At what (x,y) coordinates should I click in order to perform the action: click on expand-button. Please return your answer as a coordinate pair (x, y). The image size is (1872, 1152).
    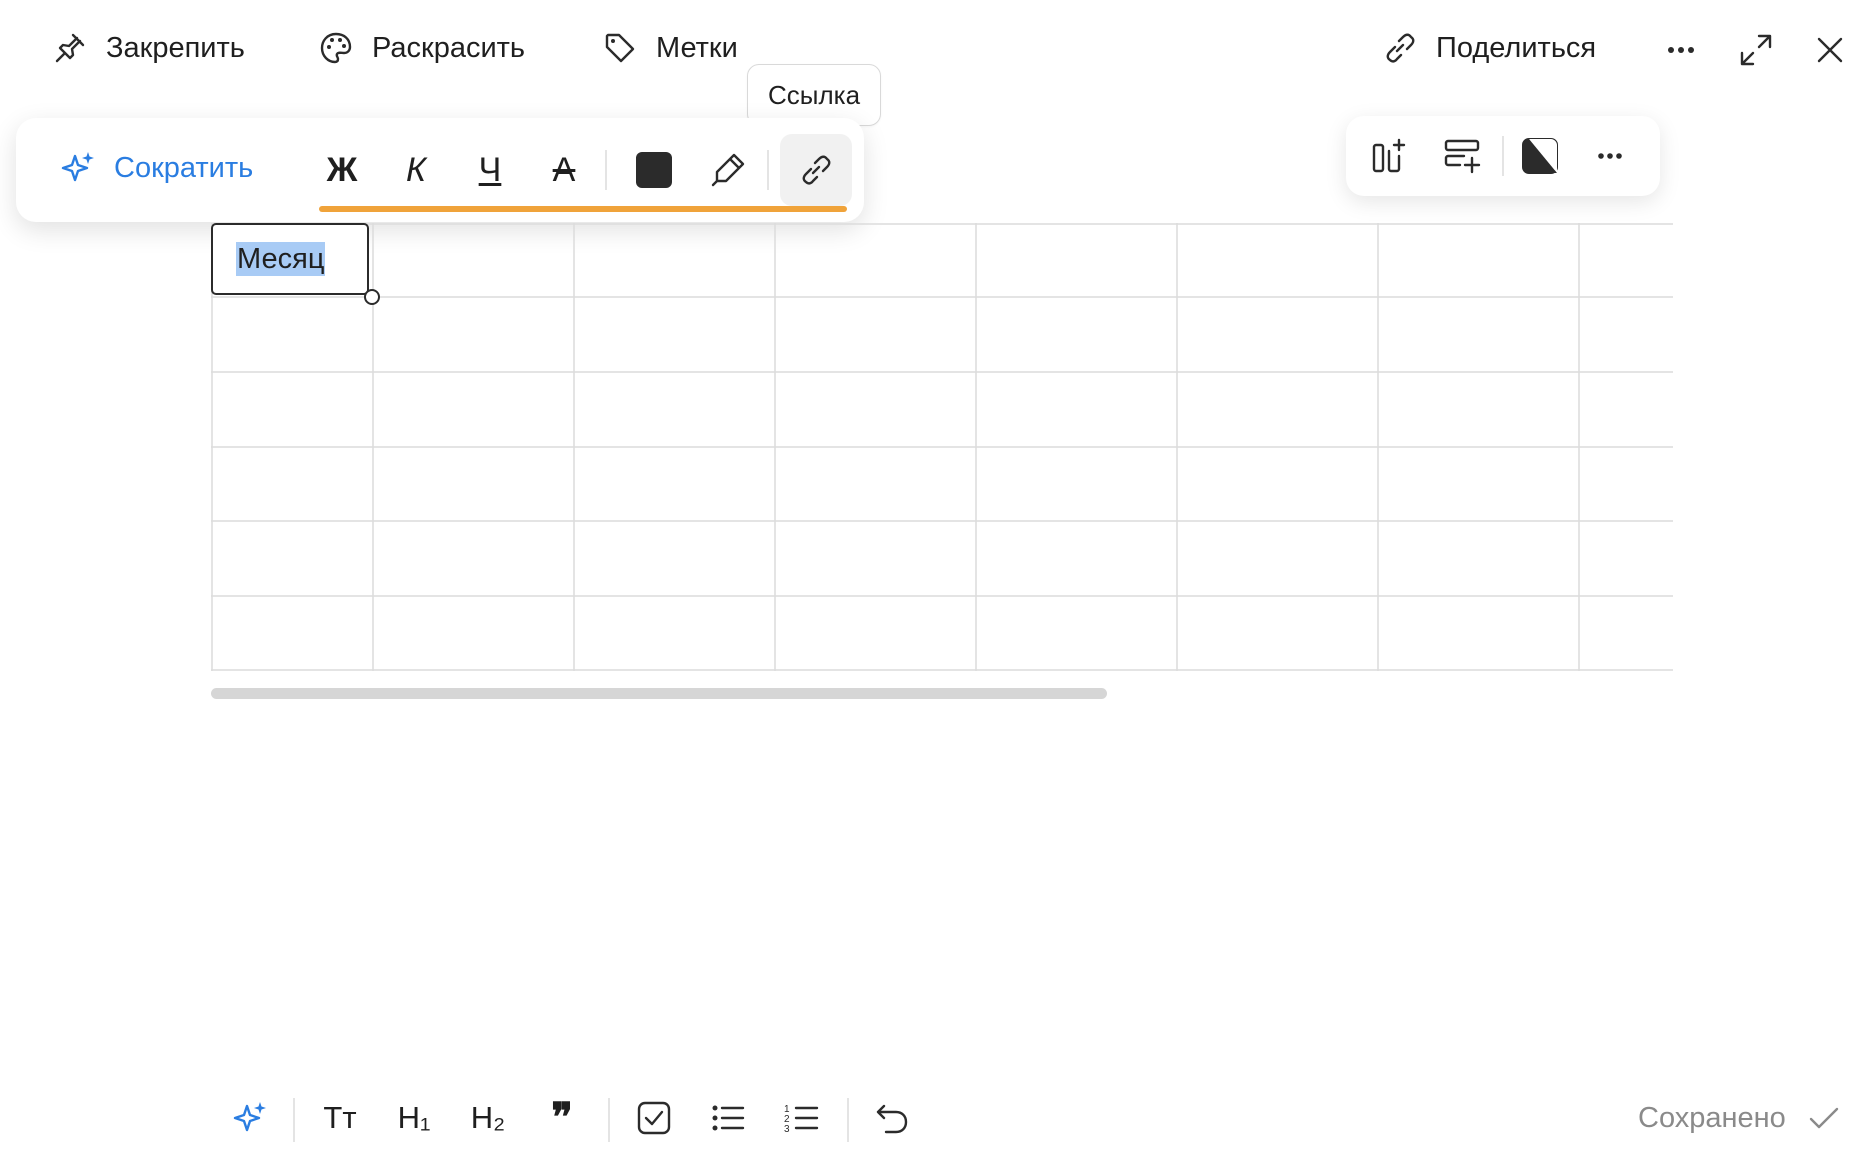
    Looking at the image, I should click on (1756, 50).